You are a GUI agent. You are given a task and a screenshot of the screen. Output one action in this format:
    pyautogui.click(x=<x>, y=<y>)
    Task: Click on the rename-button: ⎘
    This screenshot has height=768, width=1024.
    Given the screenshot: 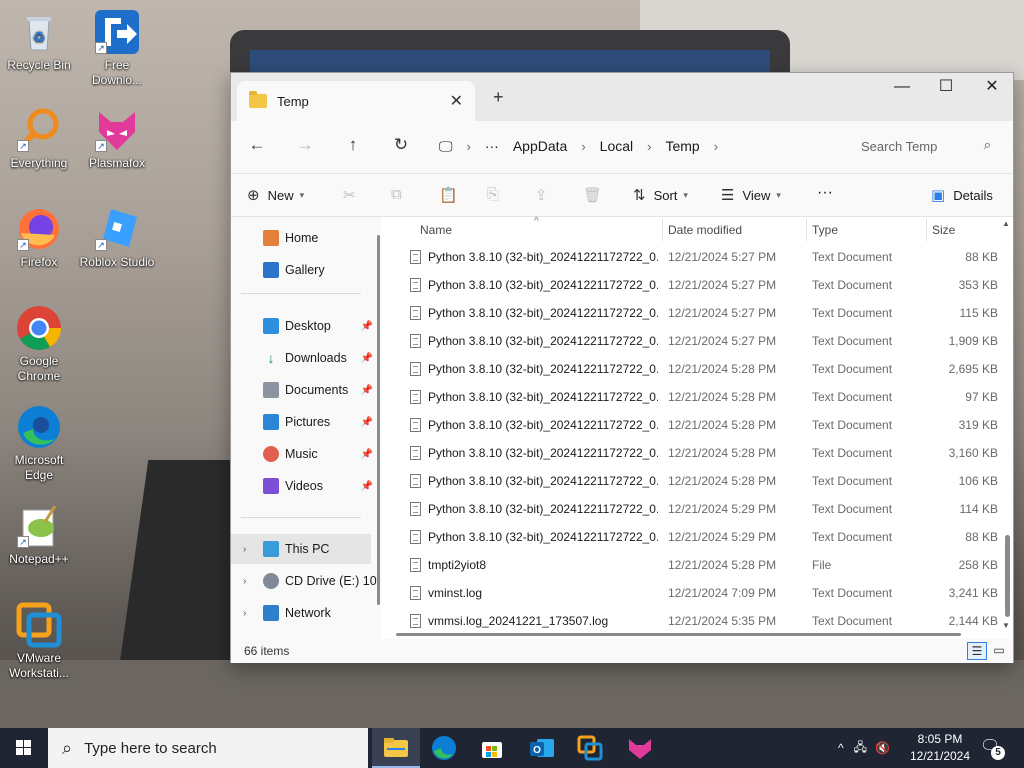 What is the action you would take?
    pyautogui.click(x=493, y=194)
    